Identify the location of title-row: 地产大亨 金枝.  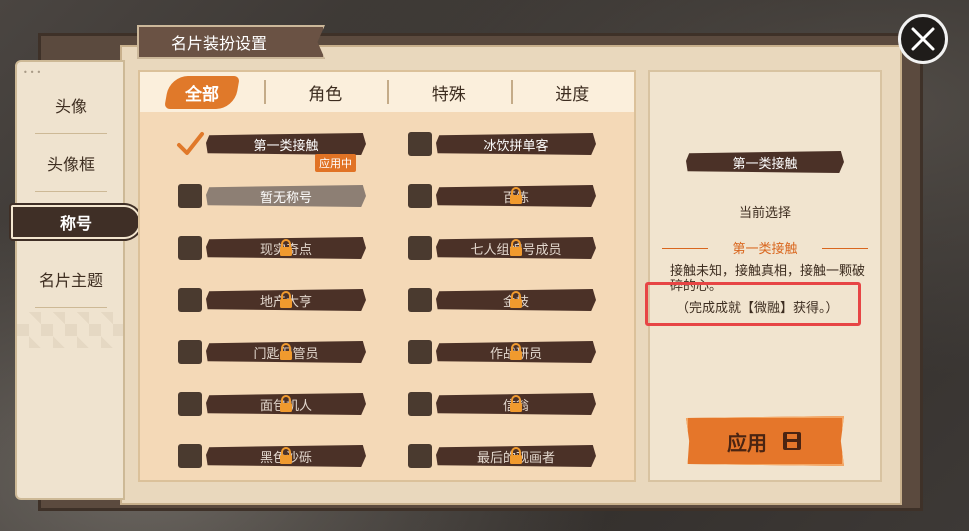
(387, 300).